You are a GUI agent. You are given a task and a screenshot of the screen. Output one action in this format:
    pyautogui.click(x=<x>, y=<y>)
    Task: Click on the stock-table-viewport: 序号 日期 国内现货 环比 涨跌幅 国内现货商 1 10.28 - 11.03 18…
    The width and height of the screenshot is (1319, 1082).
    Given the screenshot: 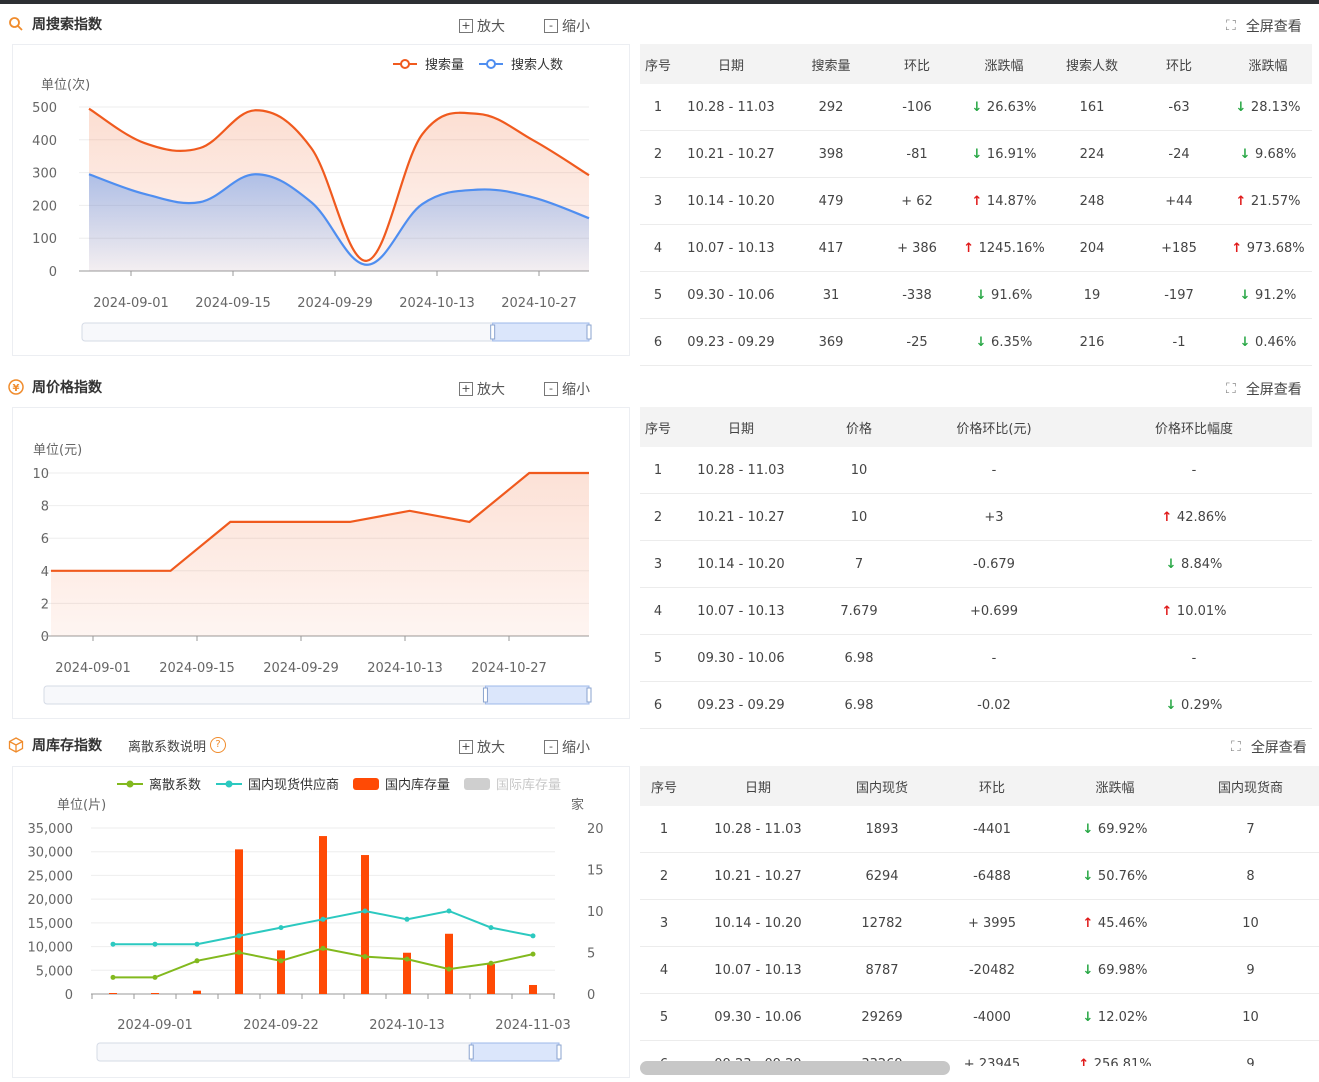 What is the action you would take?
    pyautogui.click(x=979, y=916)
    